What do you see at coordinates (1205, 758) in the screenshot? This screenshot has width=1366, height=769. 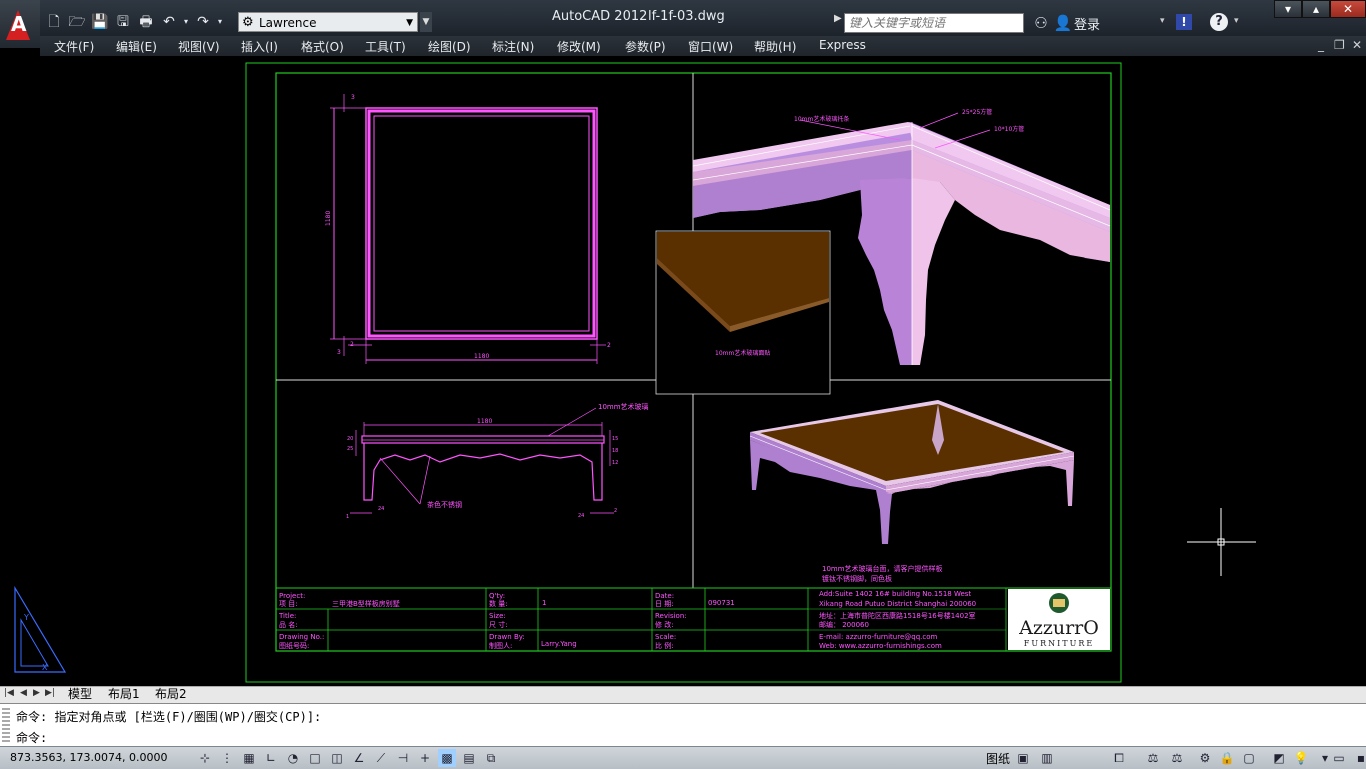 I see `workspace-switch-icon: ⚙` at bounding box center [1205, 758].